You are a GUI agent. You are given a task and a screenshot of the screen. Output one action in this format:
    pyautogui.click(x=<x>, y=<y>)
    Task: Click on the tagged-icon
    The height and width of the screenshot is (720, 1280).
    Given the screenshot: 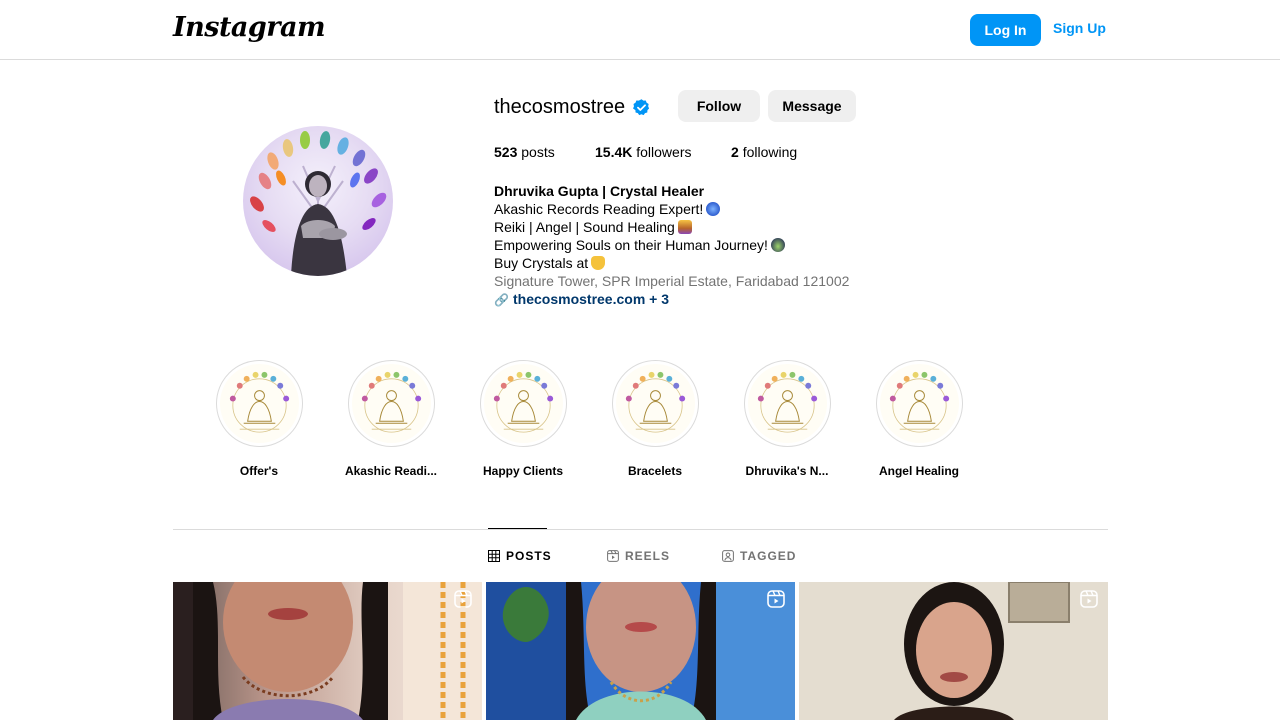 What is the action you would take?
    pyautogui.click(x=728, y=556)
    